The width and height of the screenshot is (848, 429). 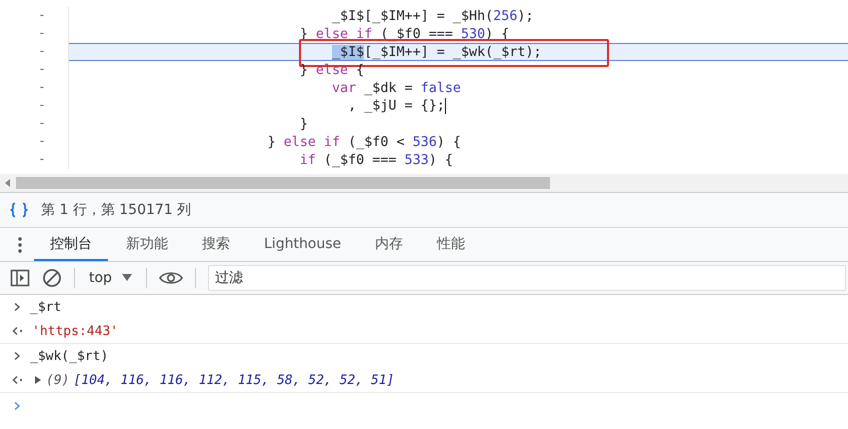 I want to click on code-line: } else if (_$f0 < 536) {, so click(x=363, y=142).